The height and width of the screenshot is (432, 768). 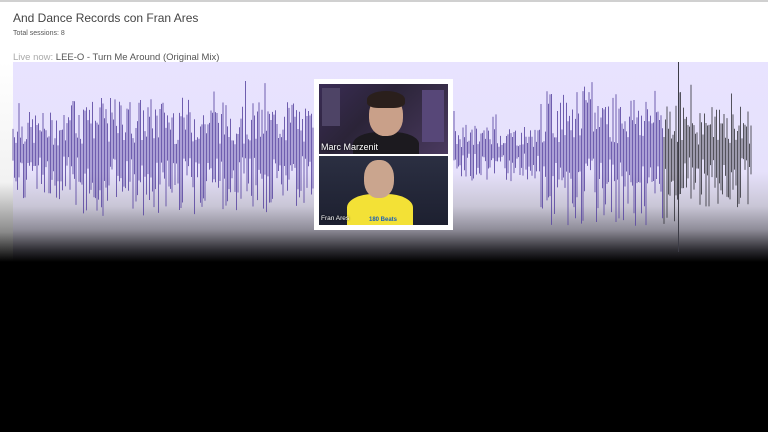 What do you see at coordinates (106, 18) in the screenshot?
I see `session-title: And Dance Records con Fran Ares` at bounding box center [106, 18].